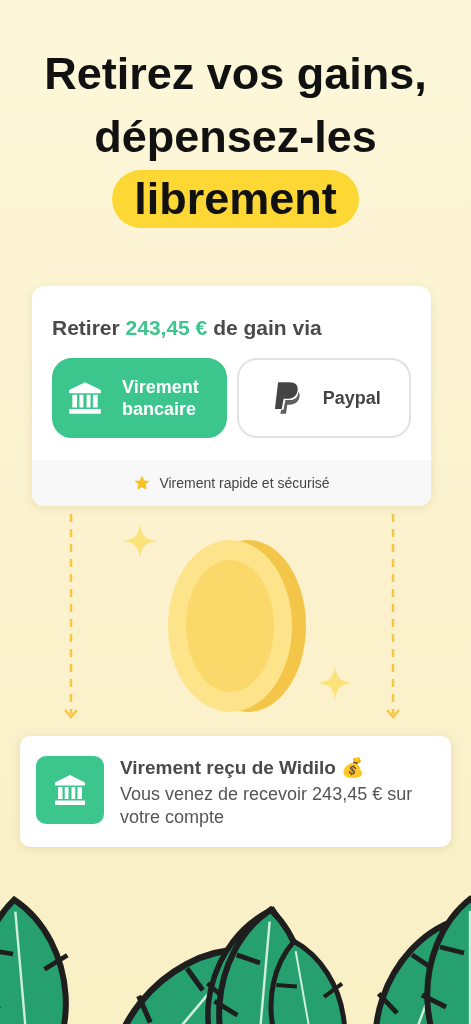 This screenshot has height=1024, width=471. I want to click on notification-body: Vous venez de recevoir 243,45 € sur votre compte, so click(267, 806).